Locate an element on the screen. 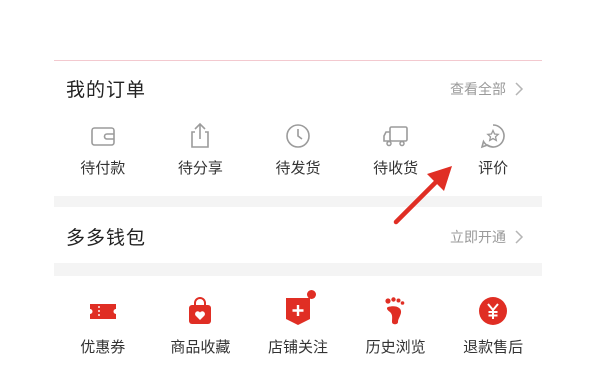 The height and width of the screenshot is (390, 592). order-status-grid: 待付款 待分享 待发货 待收货 评价 is located at coordinates (298, 150).